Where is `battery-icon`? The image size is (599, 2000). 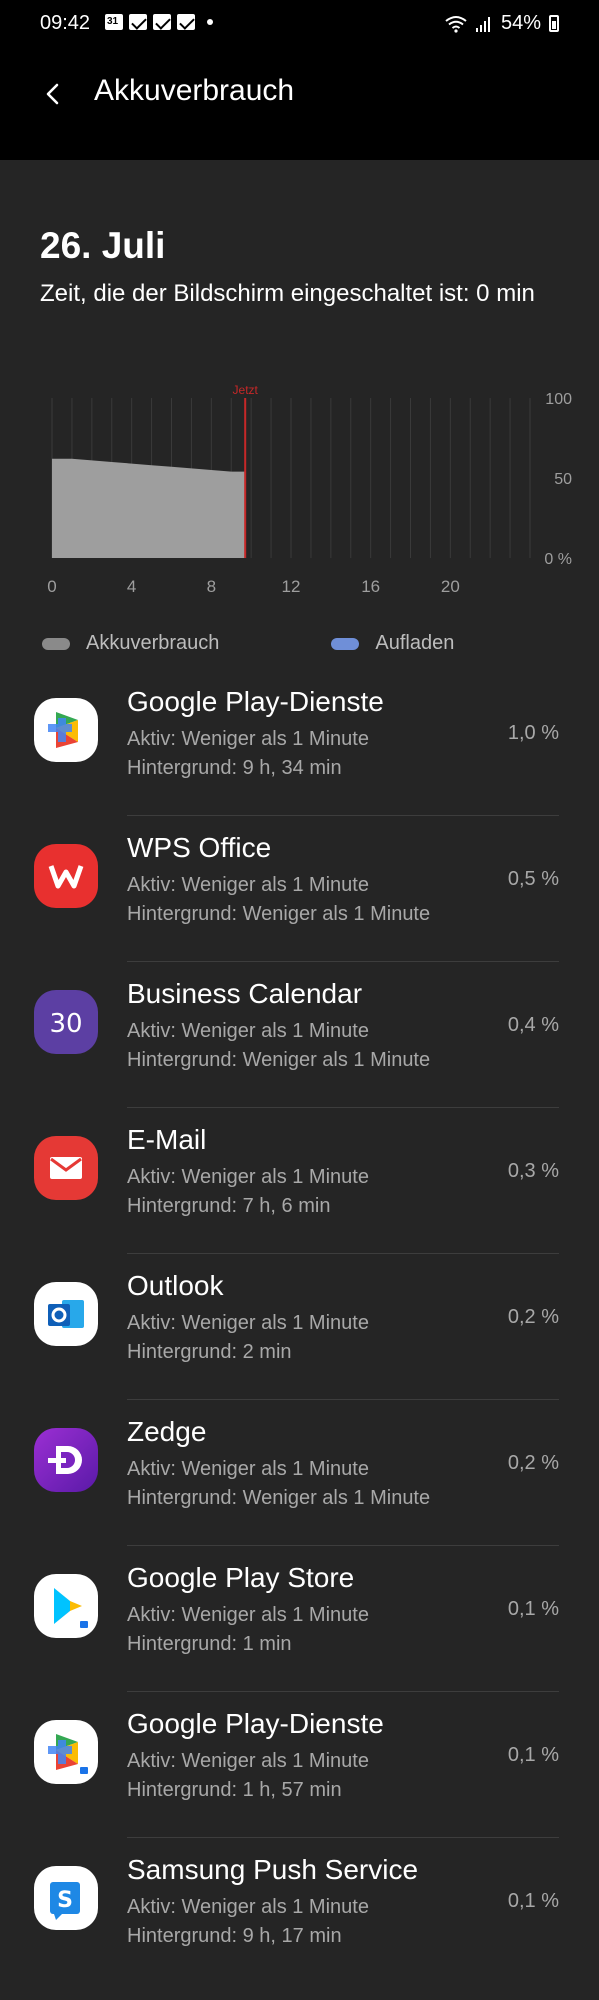
battery-icon is located at coordinates (554, 23).